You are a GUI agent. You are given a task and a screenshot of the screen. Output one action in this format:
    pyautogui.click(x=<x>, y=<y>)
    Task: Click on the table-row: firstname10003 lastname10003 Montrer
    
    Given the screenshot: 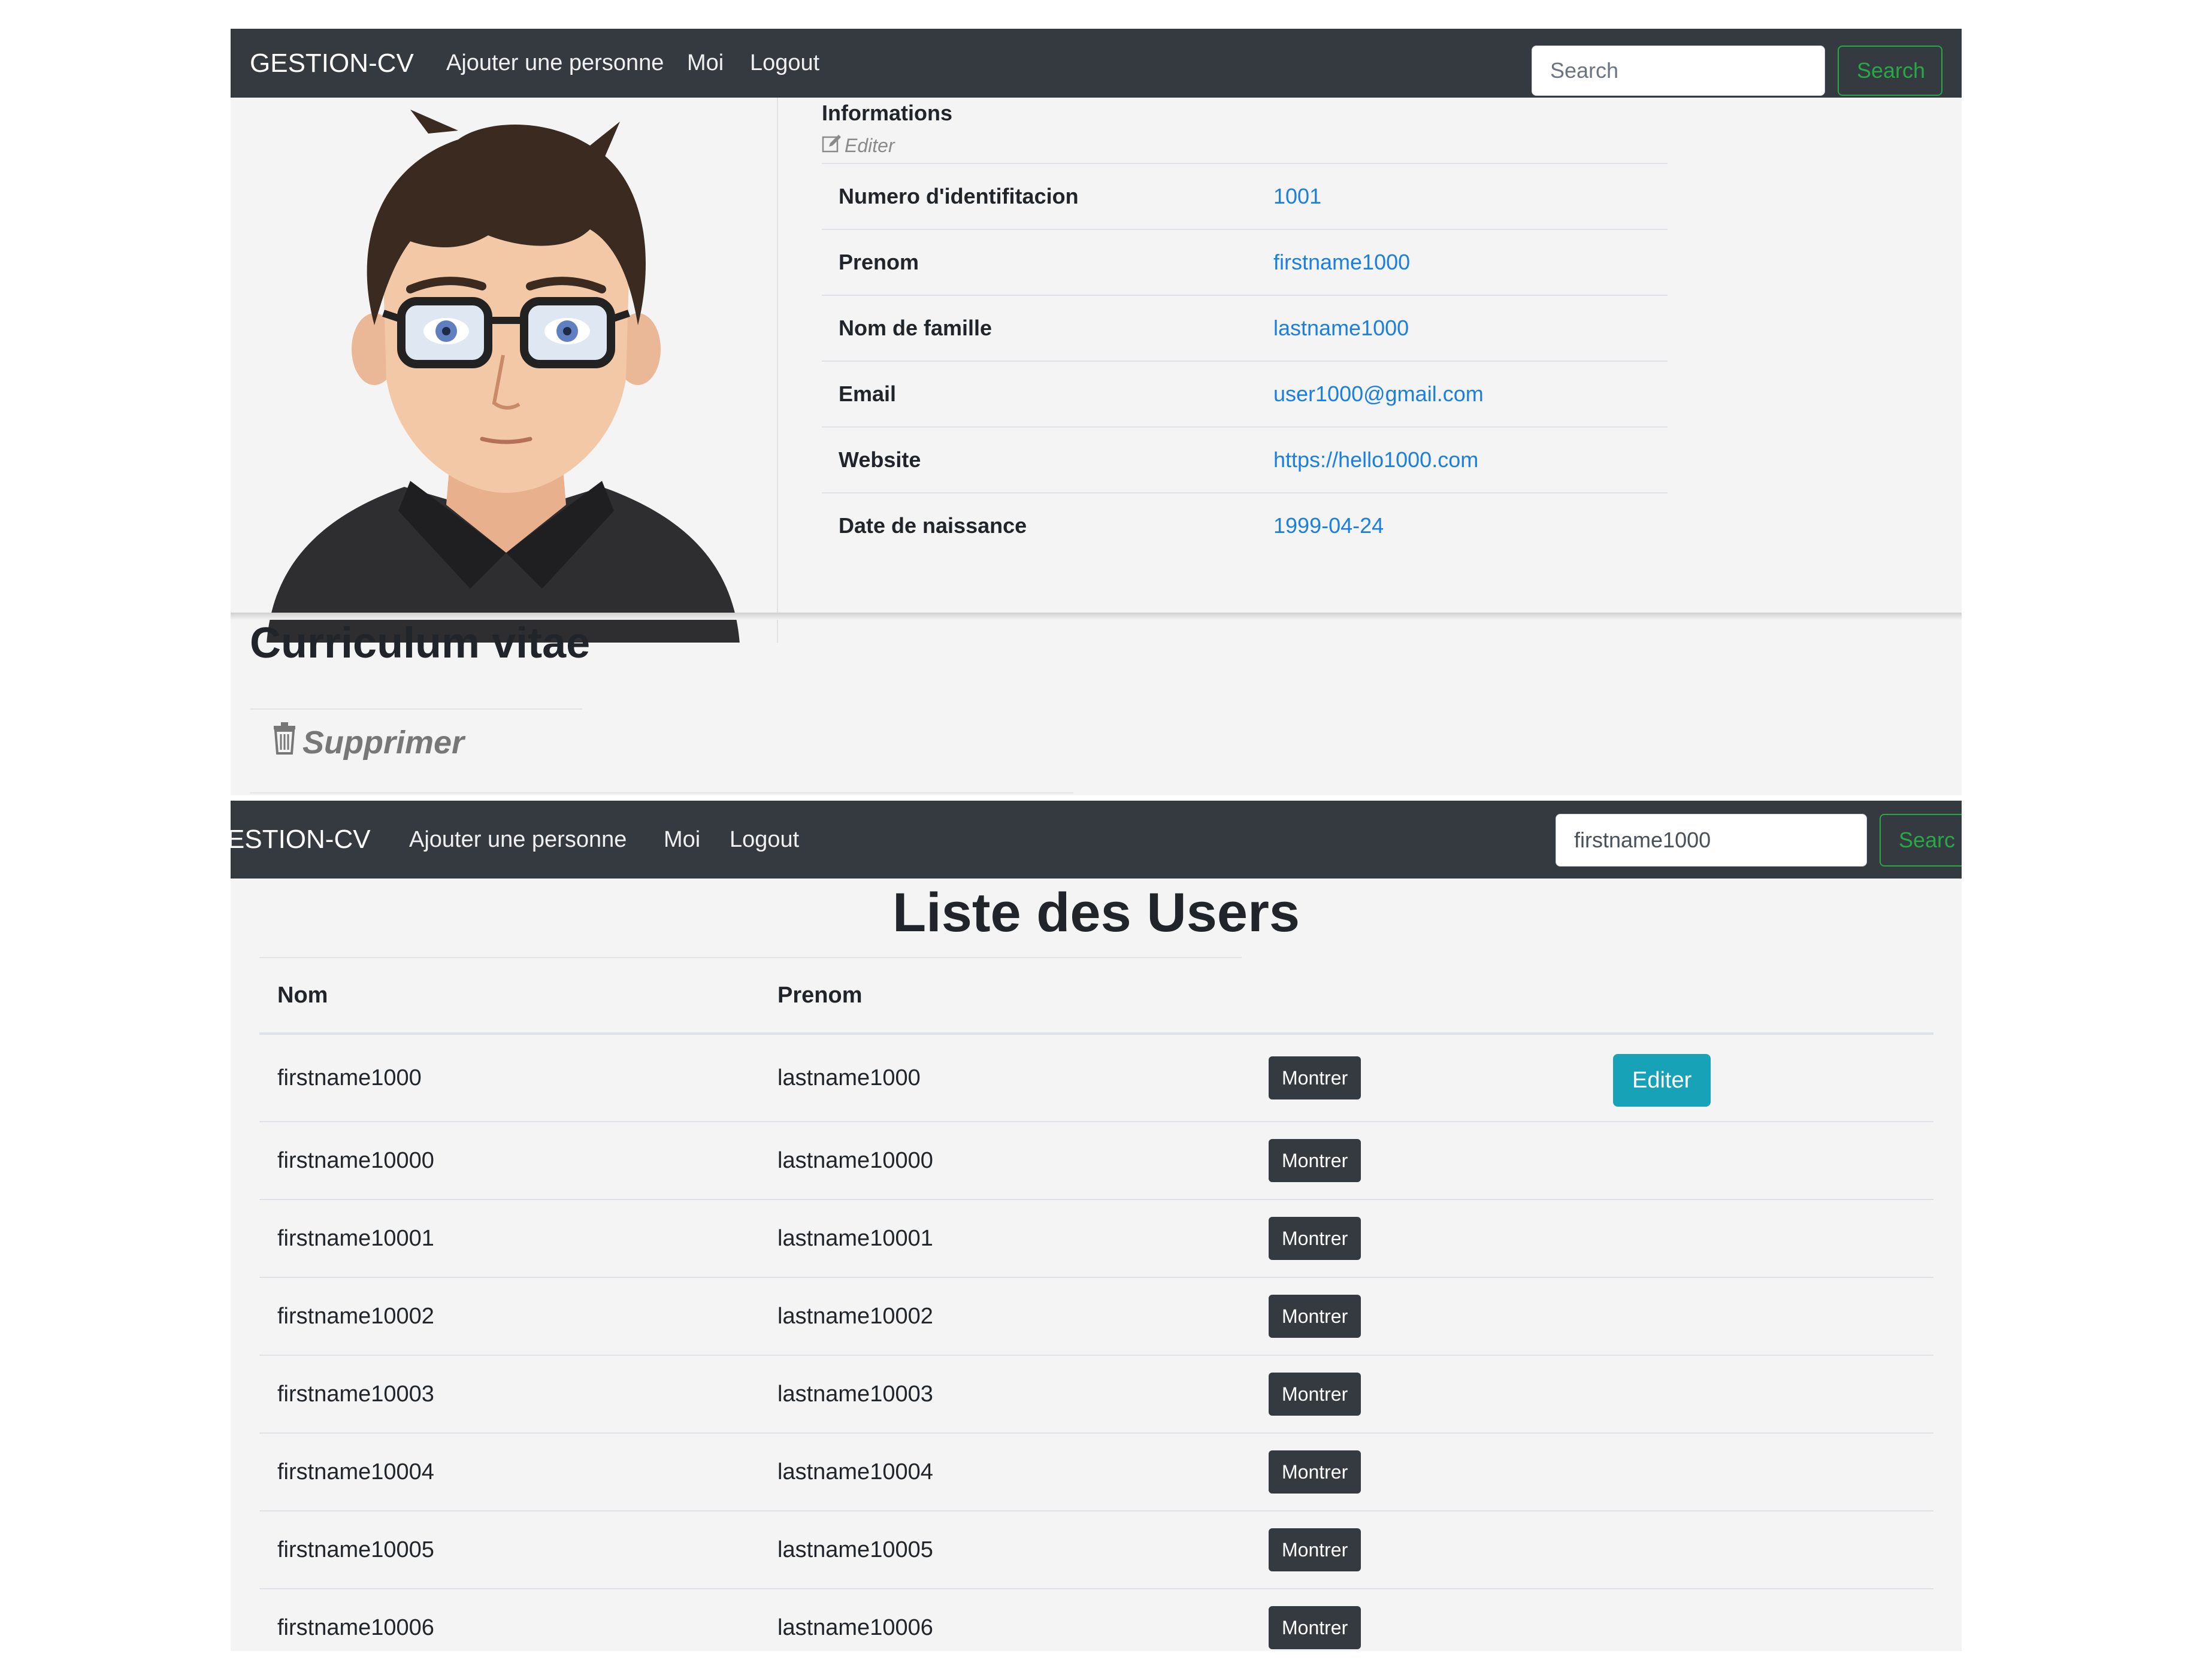 What is the action you would take?
    pyautogui.click(x=1096, y=1395)
    